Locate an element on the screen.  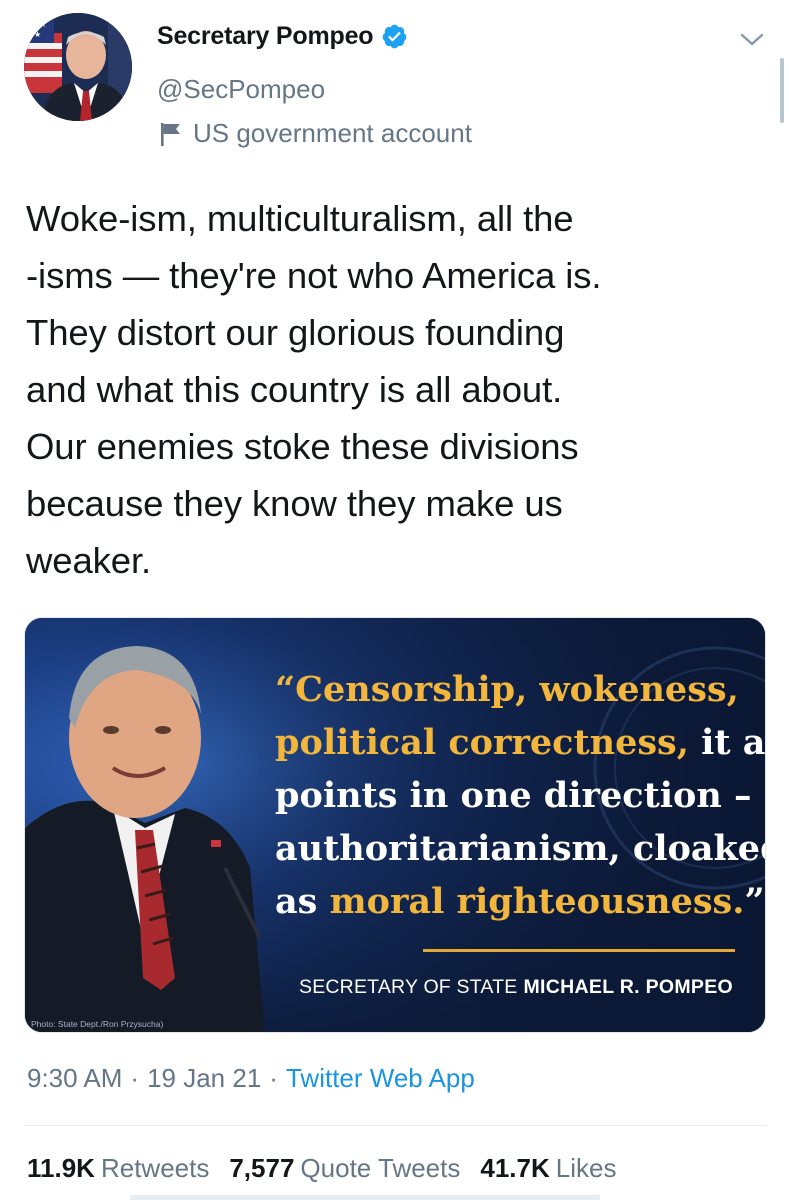
tweet-time: 9:30 AM is located at coordinates (74, 1078).